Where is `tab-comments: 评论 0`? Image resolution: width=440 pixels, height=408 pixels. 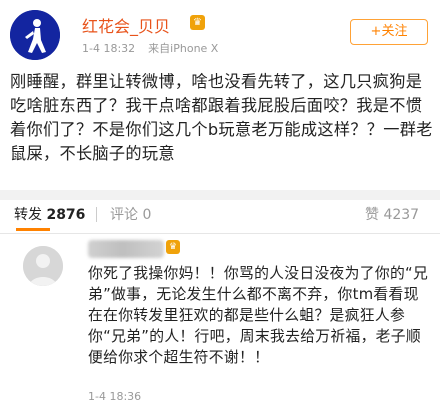 tab-comments: 评论 0 is located at coordinates (130, 214).